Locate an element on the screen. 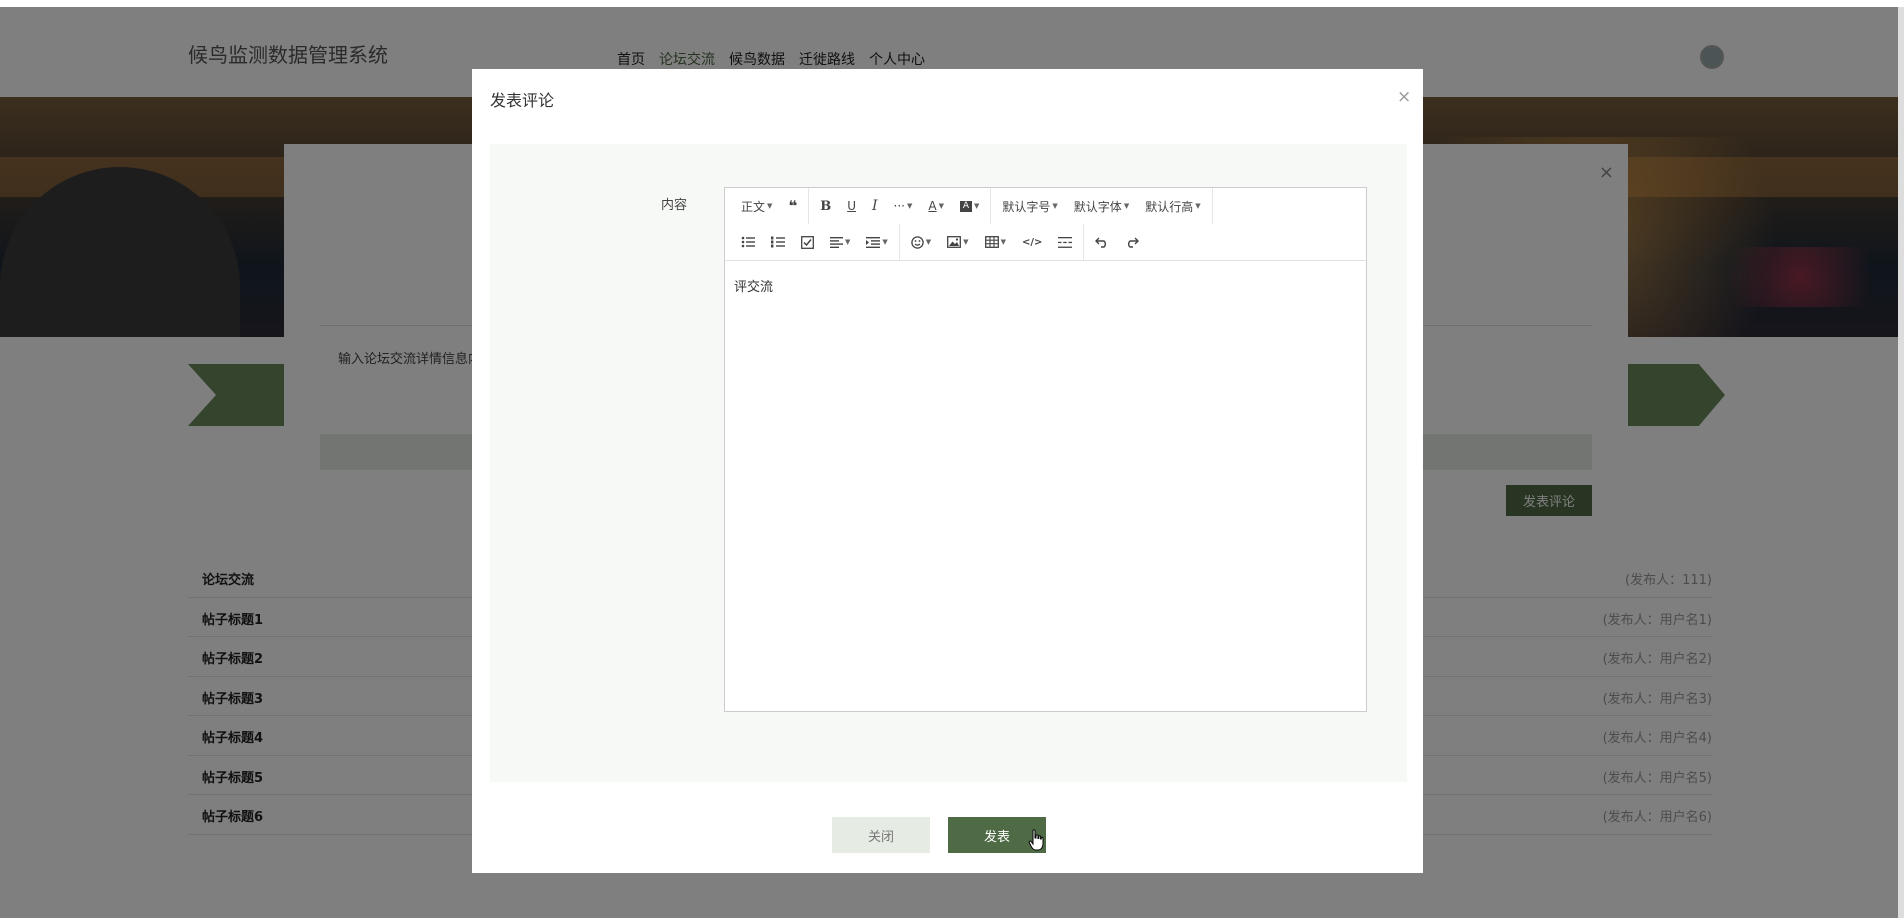 The height and width of the screenshot is (918, 1904). code-icon: </> is located at coordinates (1032, 242).